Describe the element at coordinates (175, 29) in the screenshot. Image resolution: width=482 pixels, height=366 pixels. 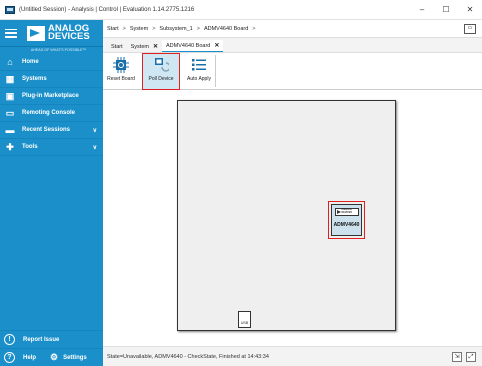
I see `breadcrumb-subsystem: Subsystem_1` at that location.